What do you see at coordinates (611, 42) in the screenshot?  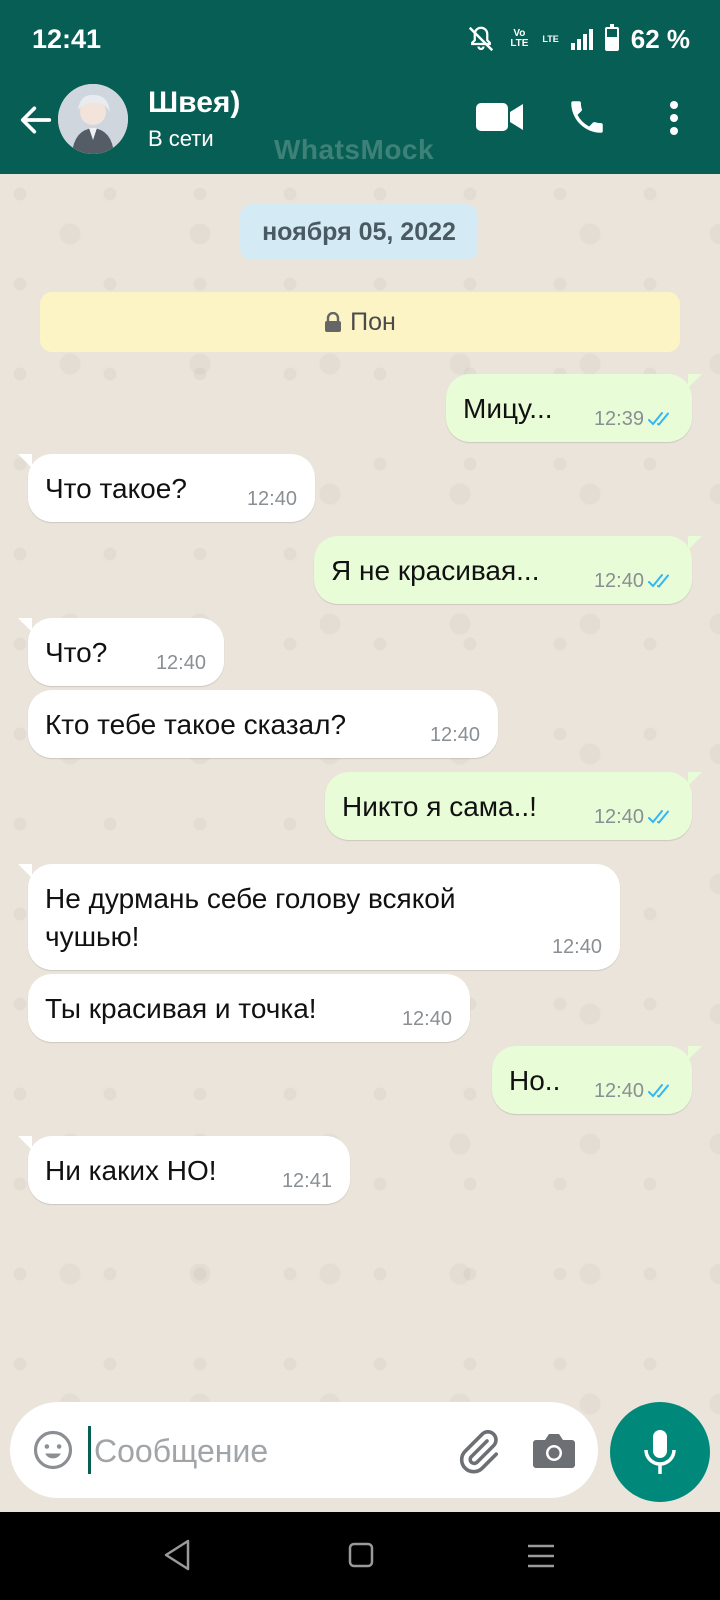 I see `battery-fill` at bounding box center [611, 42].